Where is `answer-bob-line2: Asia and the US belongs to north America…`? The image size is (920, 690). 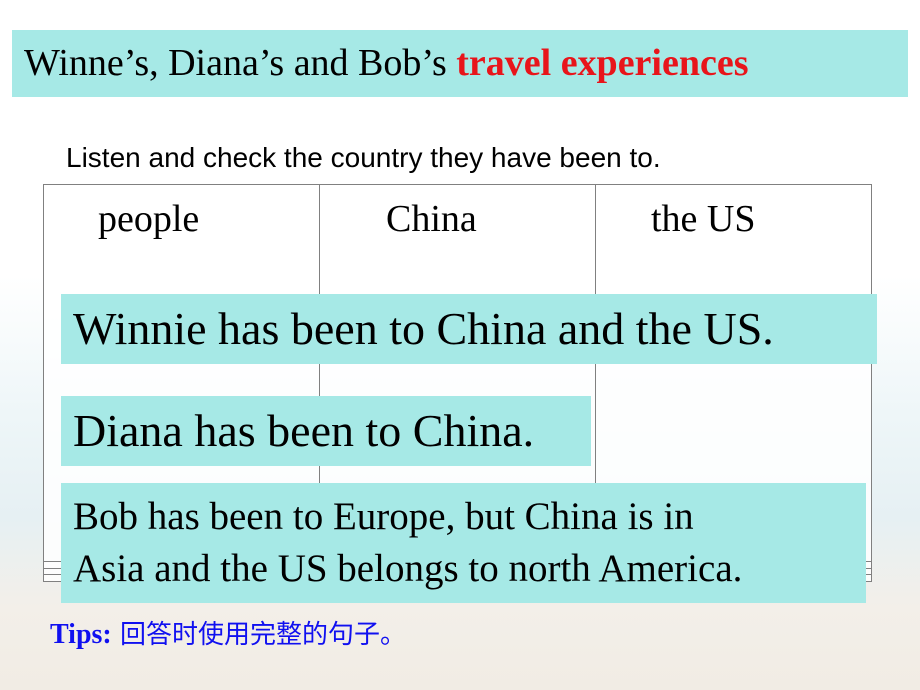 answer-bob-line2: Asia and the US belongs to north America… is located at coordinates (408, 568).